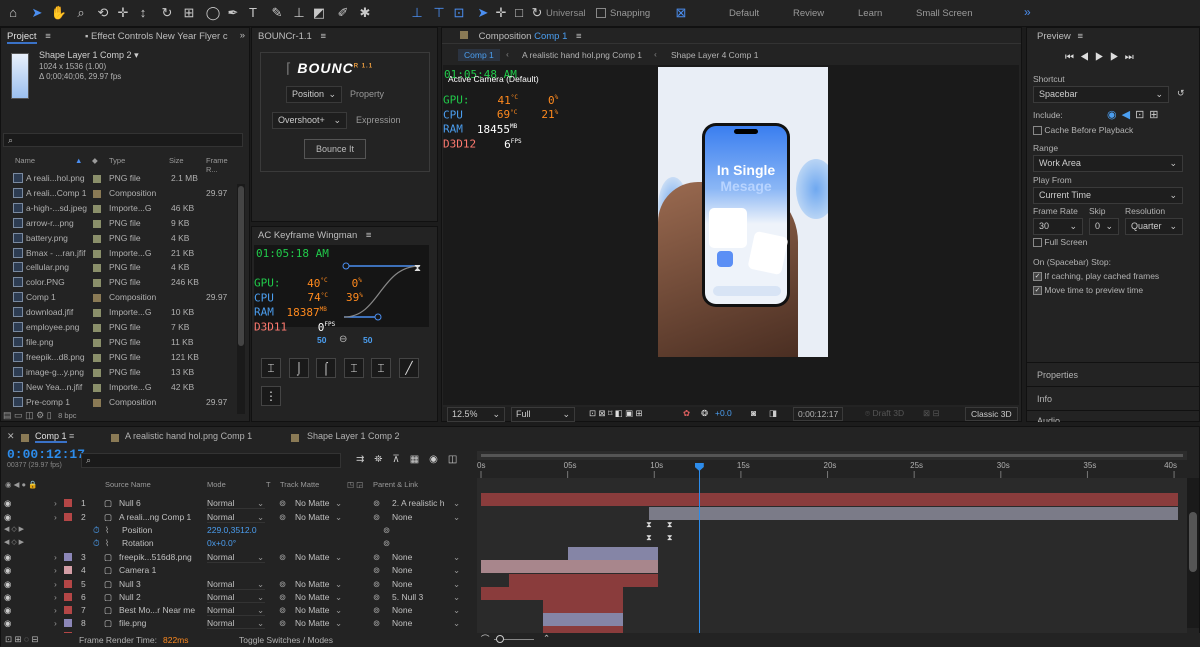 The image size is (1200, 647). Describe the element at coordinates (386, 543) in the screenshot. I see `property-pickwhip-icon: ⊚` at that location.